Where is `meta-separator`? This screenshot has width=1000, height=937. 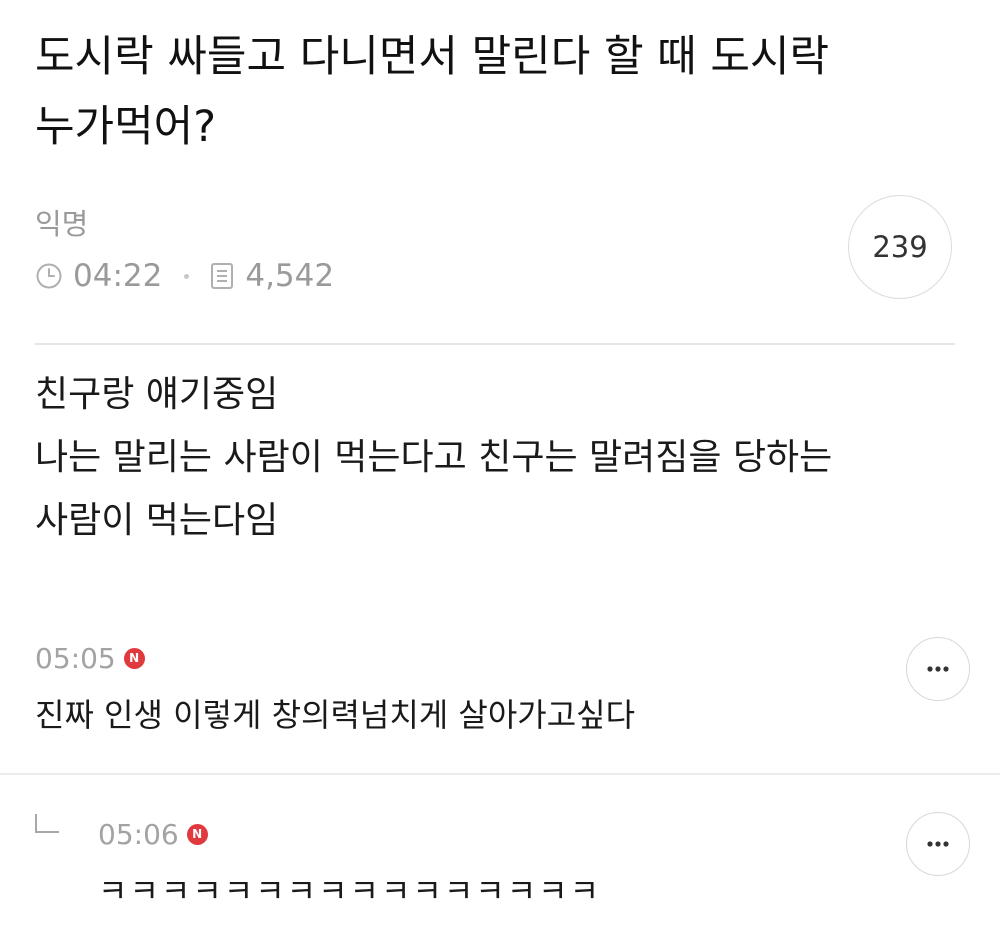
meta-separator is located at coordinates (187, 276).